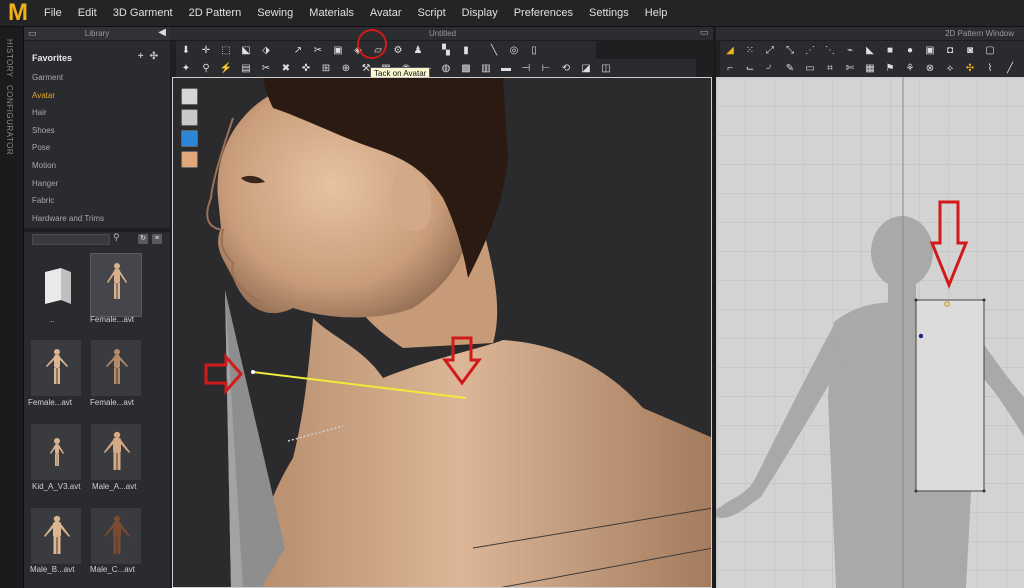 The width and height of the screenshot is (1024, 588). Describe the element at coordinates (830, 51) in the screenshot. I see `polygon-icon: ⋱` at that location.